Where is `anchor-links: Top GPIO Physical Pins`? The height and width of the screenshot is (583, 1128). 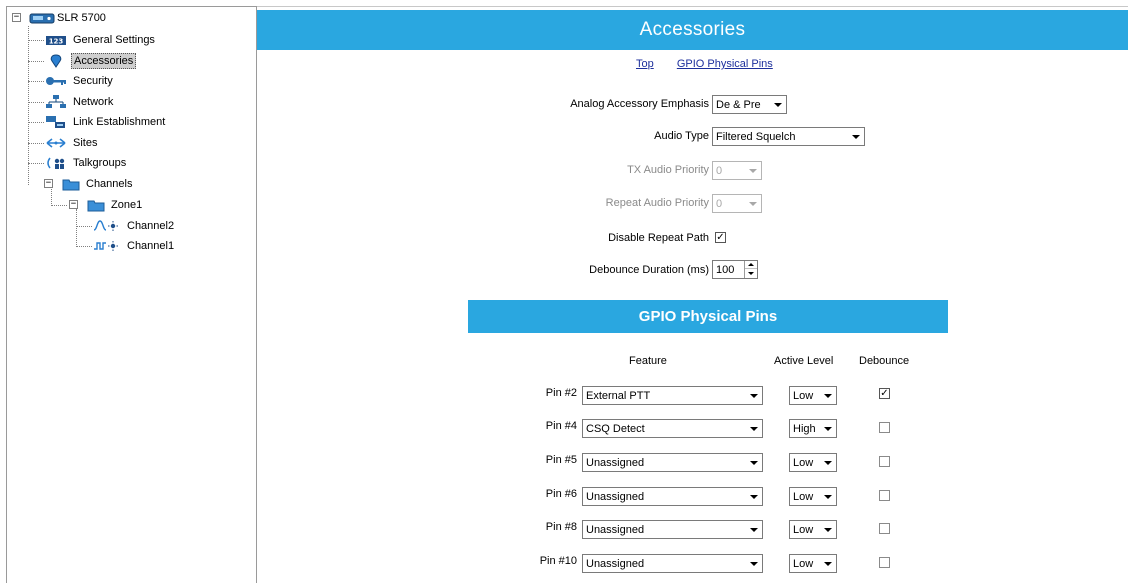
anchor-links: Top GPIO Physical Pins is located at coordinates (714, 64).